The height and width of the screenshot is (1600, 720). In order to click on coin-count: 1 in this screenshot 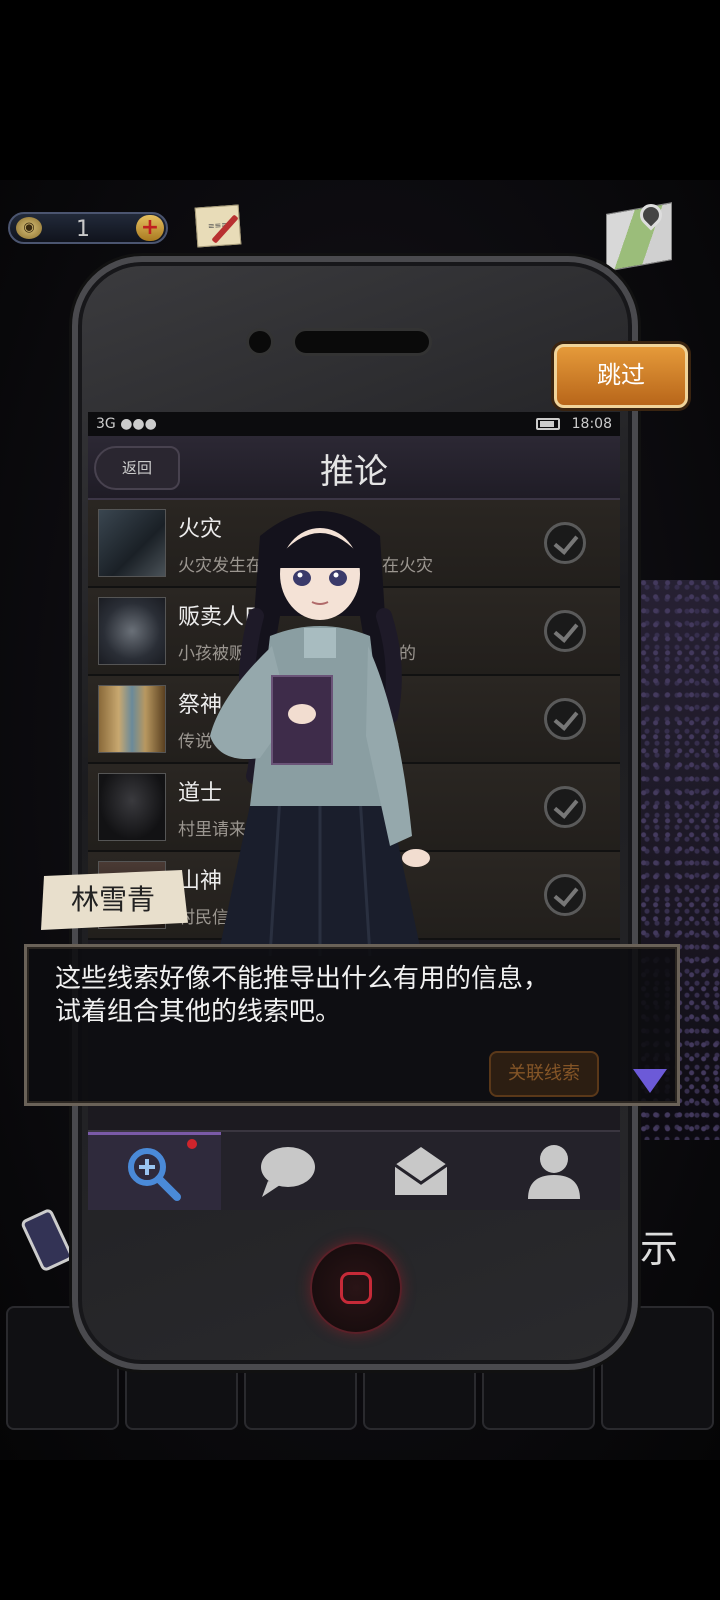, I will do `click(83, 229)`.